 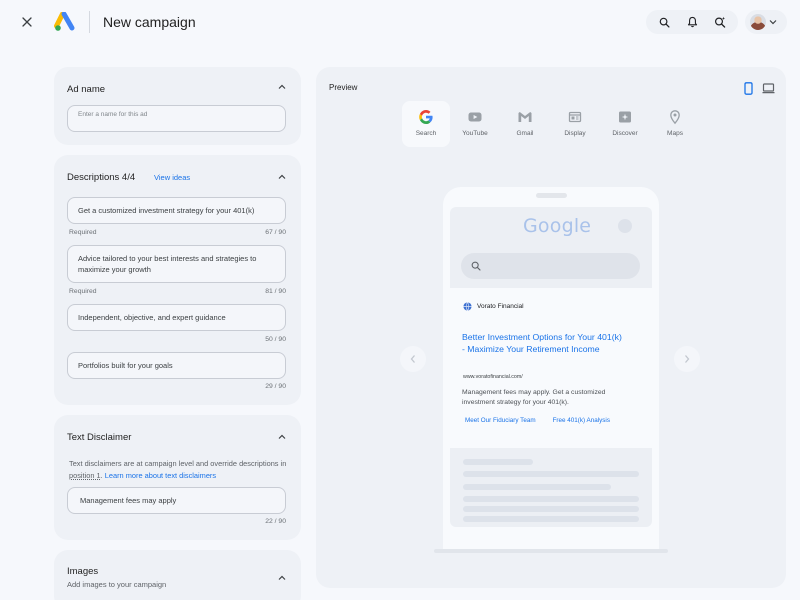 What do you see at coordinates (500, 306) in the screenshot?
I see `advertiser-name: Vorato Financial` at bounding box center [500, 306].